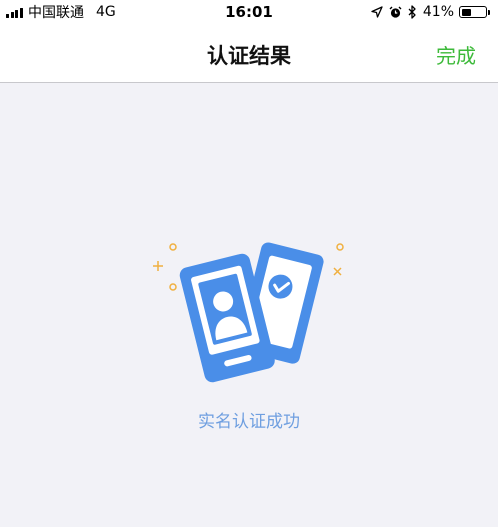 This screenshot has height=527, width=498. Describe the element at coordinates (412, 12) in the screenshot. I see `bluetooth-icon` at that location.